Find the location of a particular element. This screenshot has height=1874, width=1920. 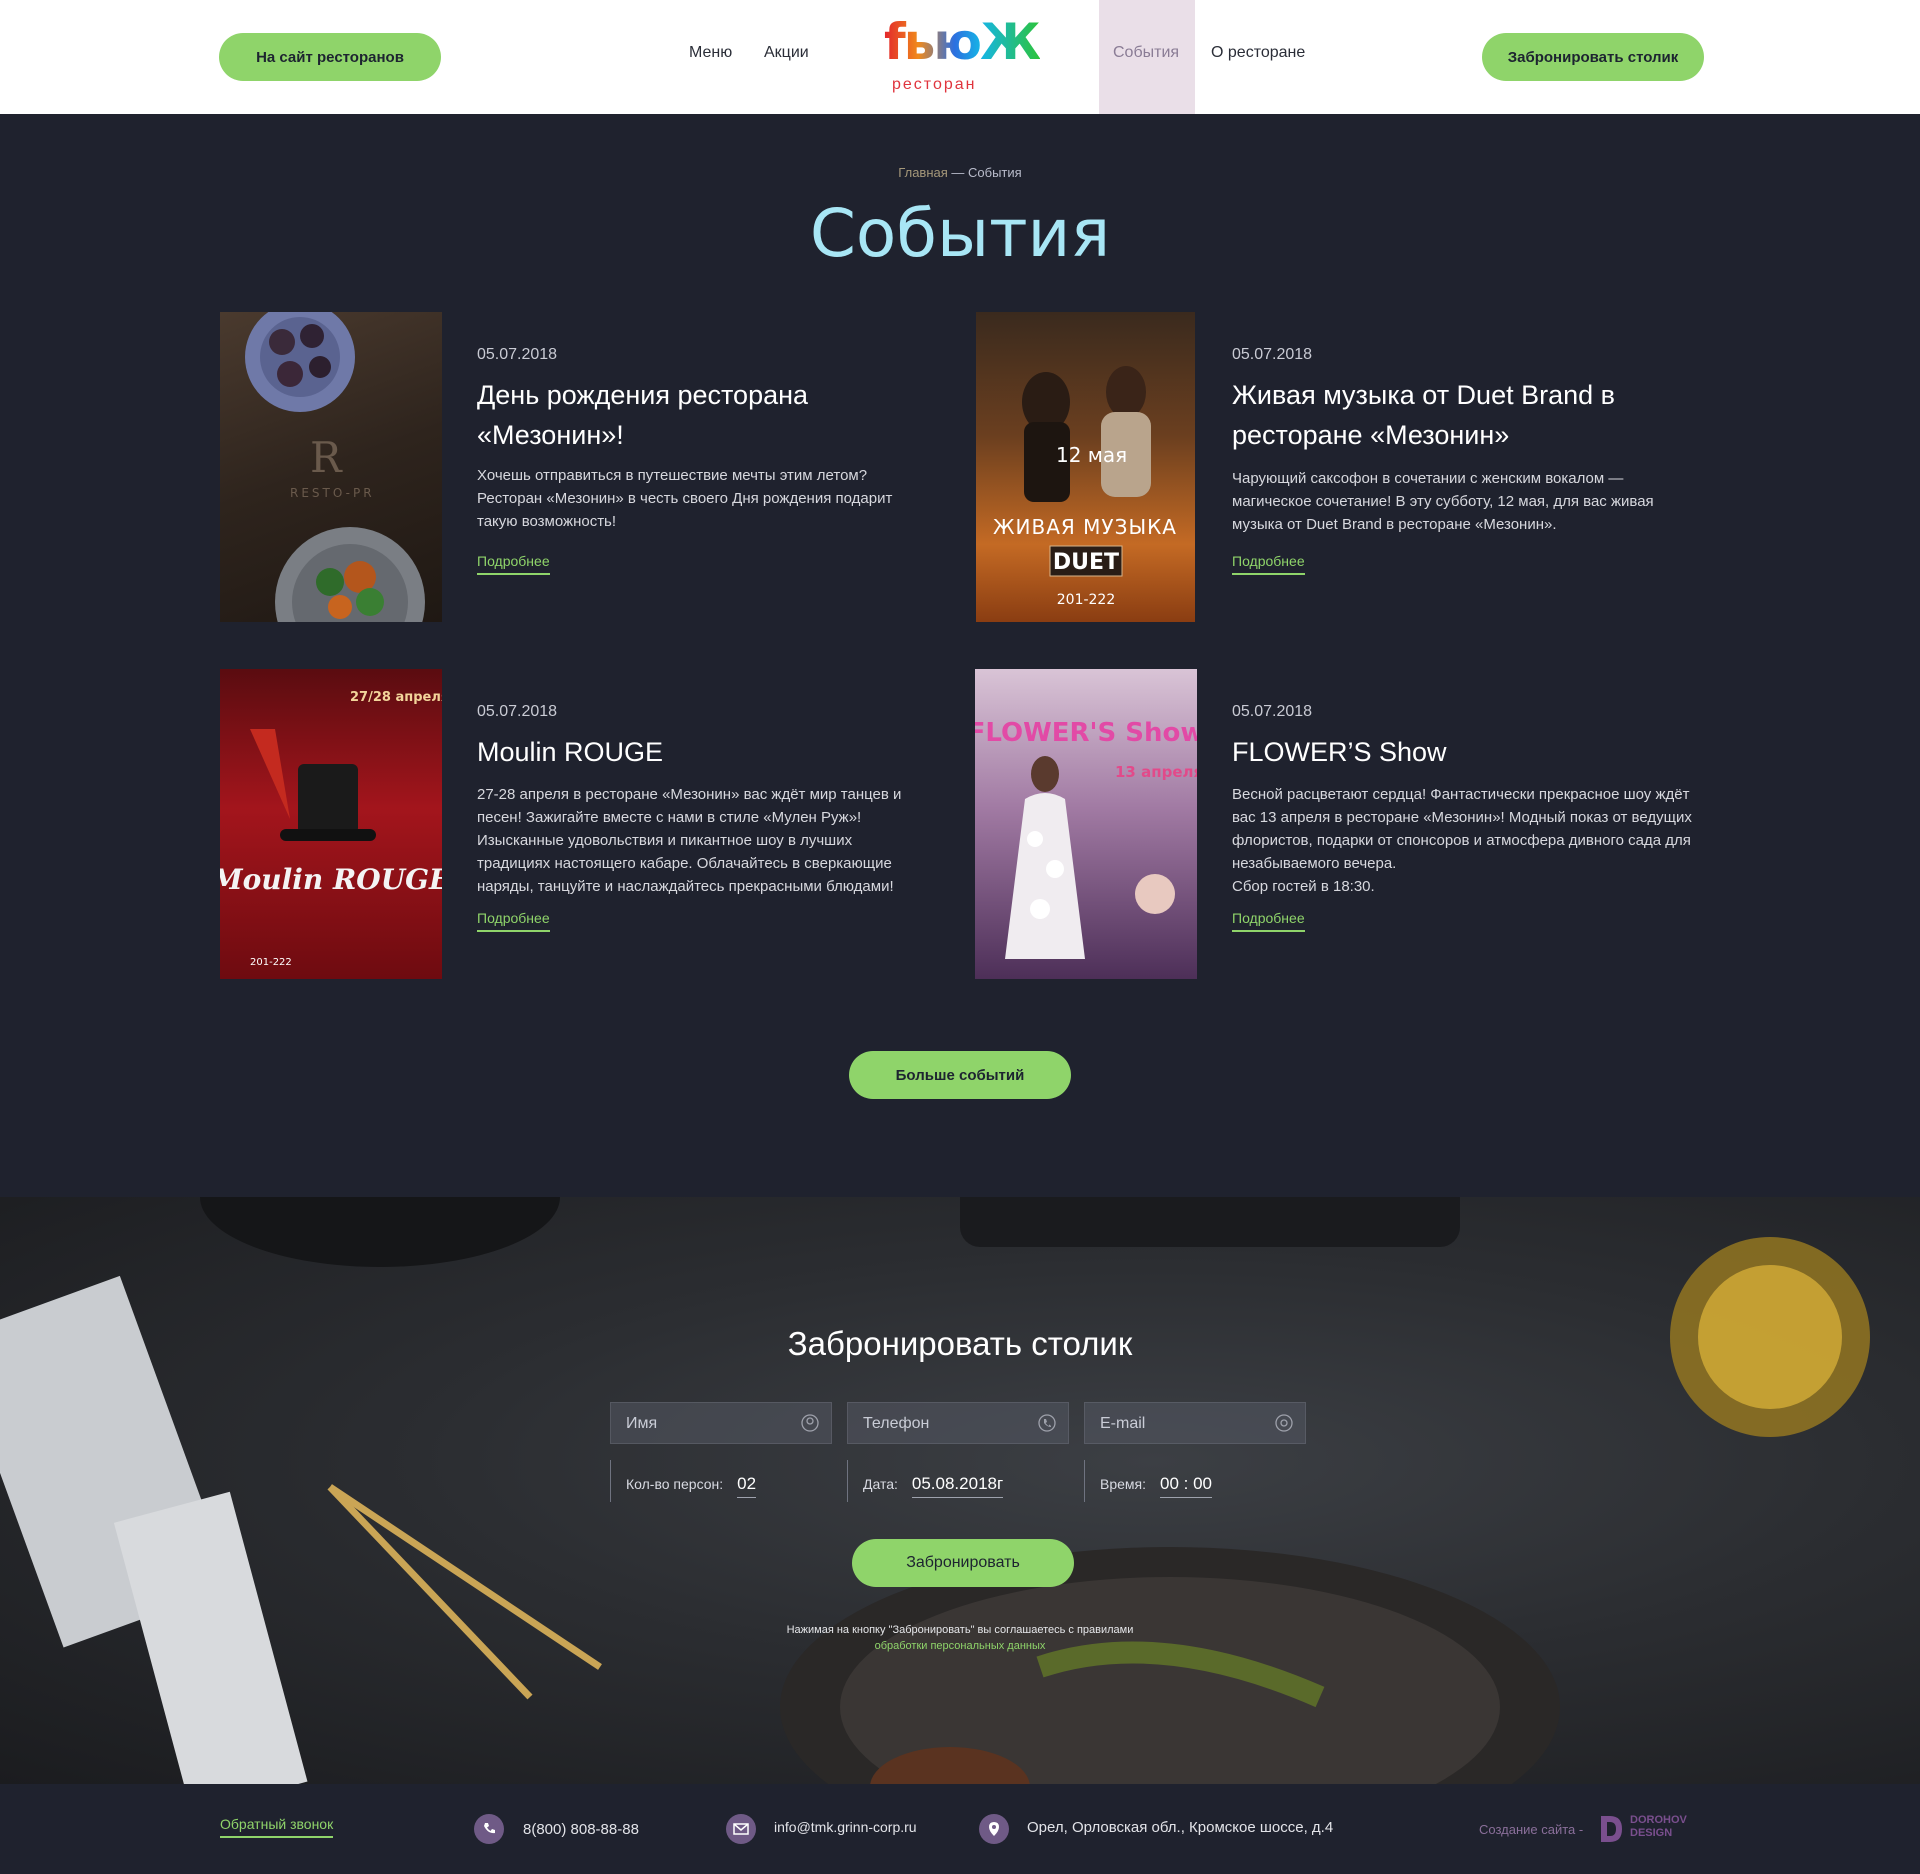

email-field: E-mail is located at coordinates (1195, 1423).